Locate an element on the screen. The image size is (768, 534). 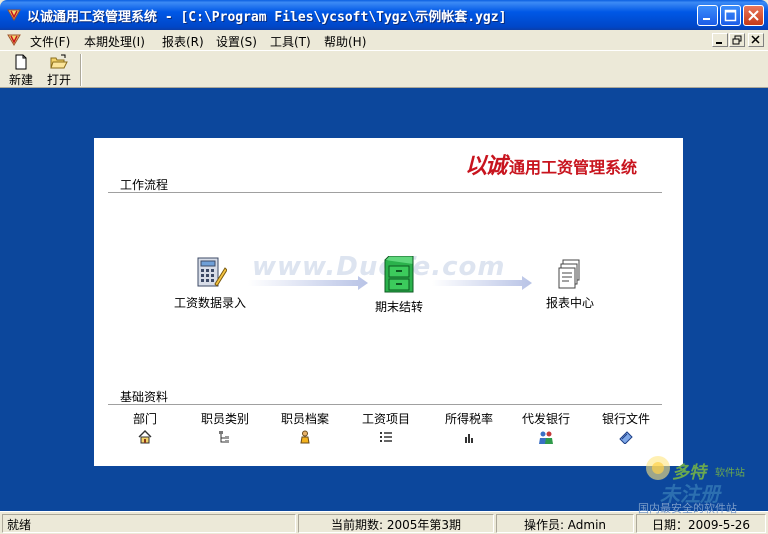
flow-salary-entry-label: 工资数据录入 is located at coordinates (209, 303).